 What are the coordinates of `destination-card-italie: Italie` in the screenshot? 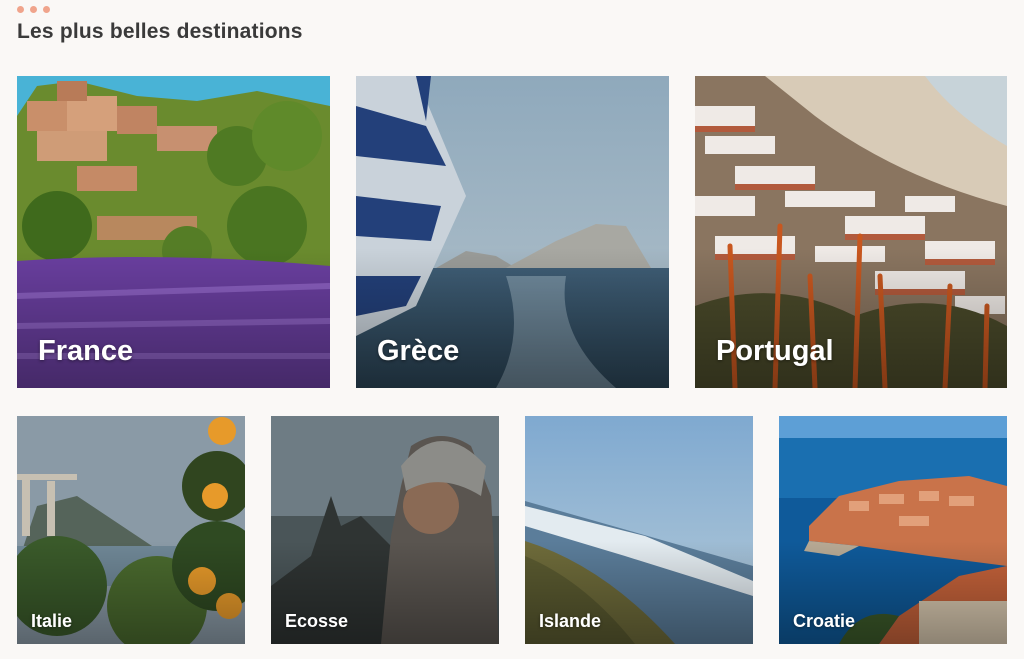 It's located at (131, 530).